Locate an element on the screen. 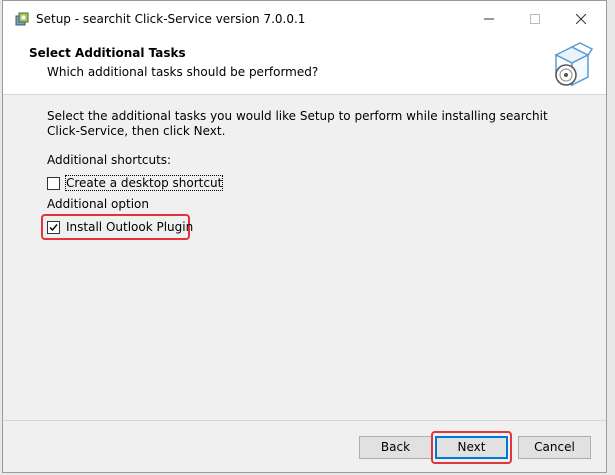  outlook-plugin-checkbox is located at coordinates (53, 227).